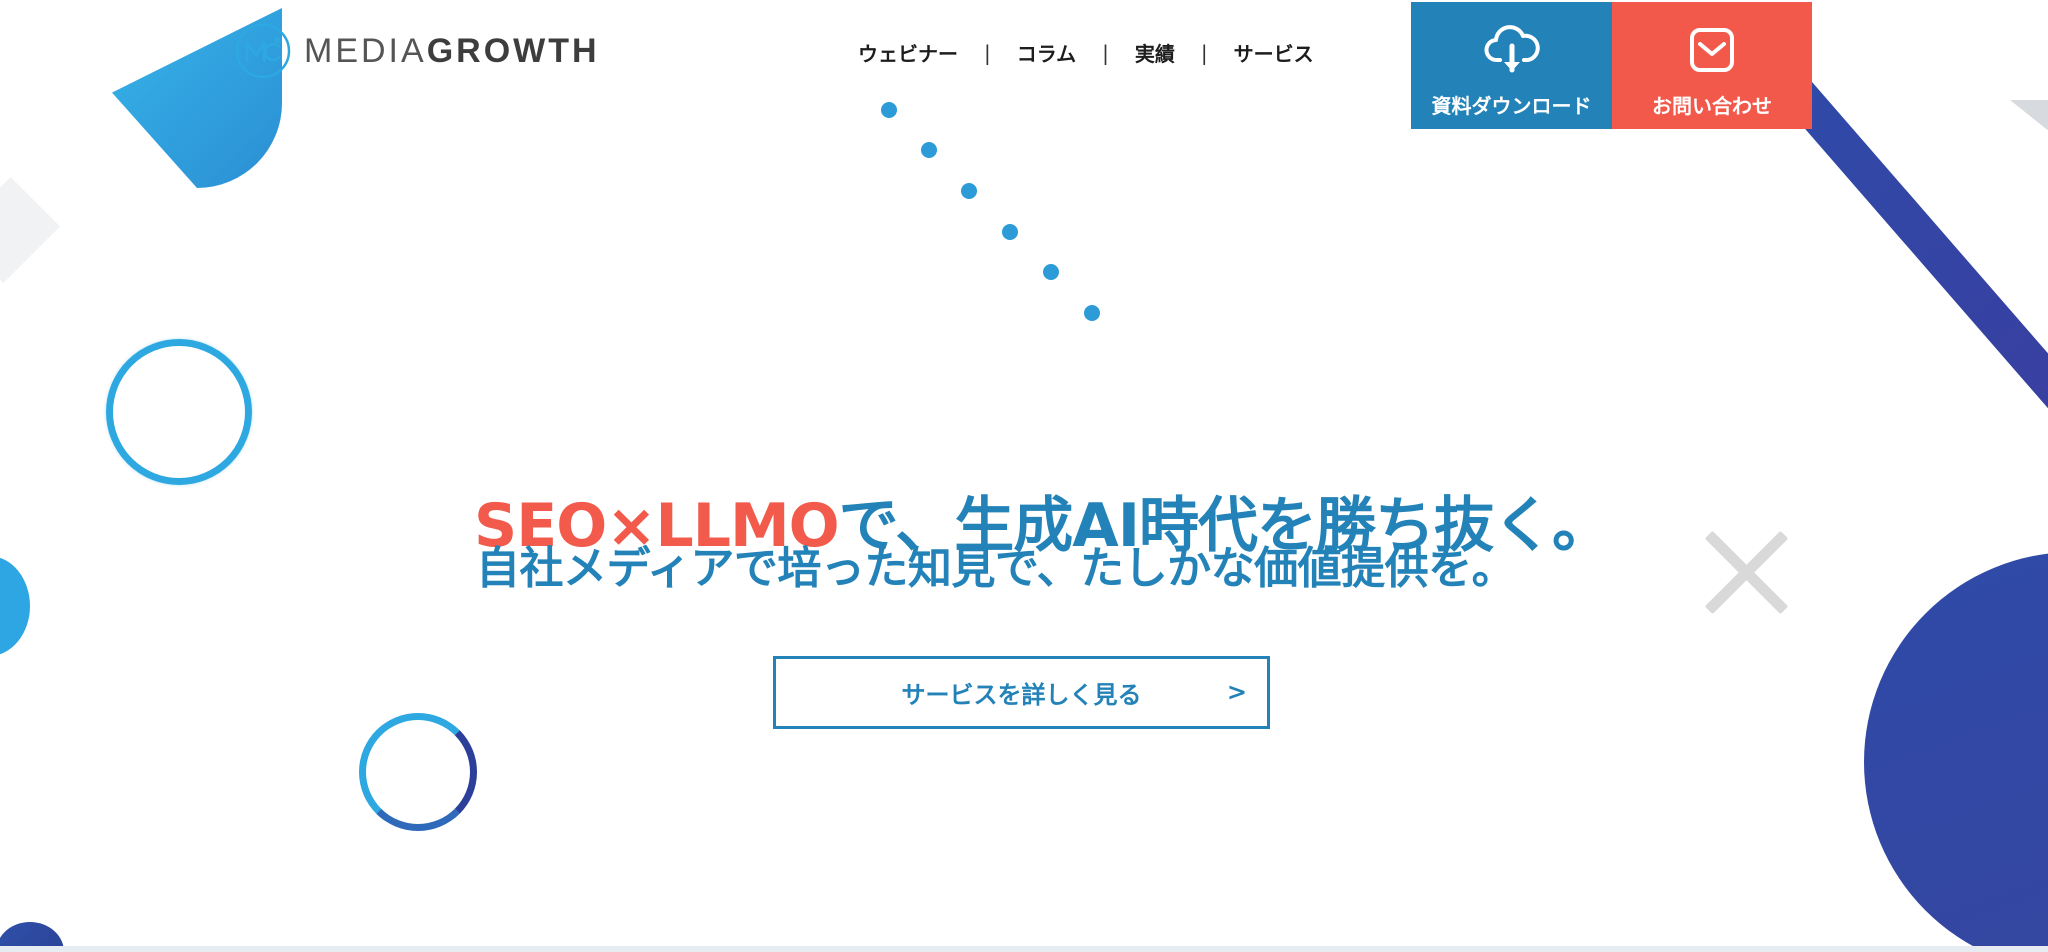 The width and height of the screenshot is (2048, 952). Describe the element at coordinates (2029, 120) in the screenshot. I see `decorative-grey-corner` at that location.